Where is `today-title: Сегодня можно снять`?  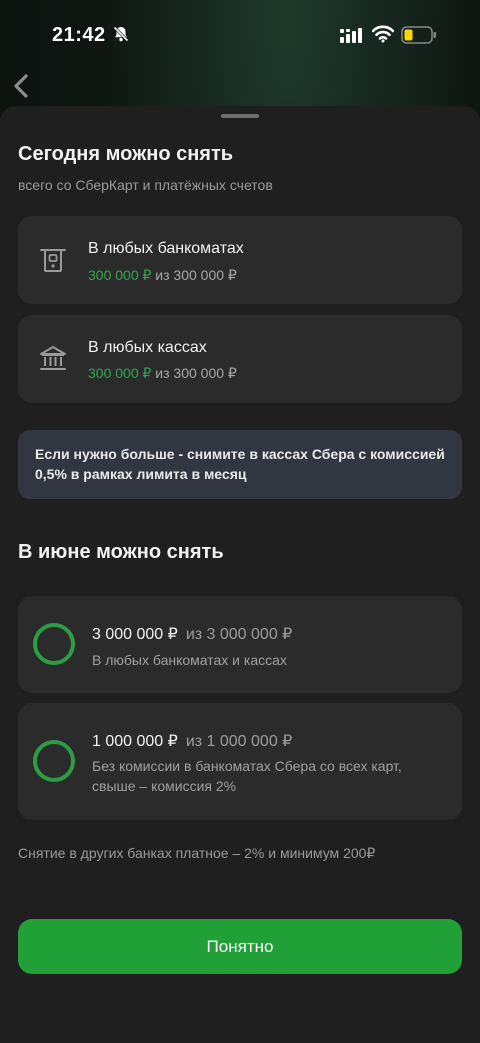
today-title: Сегодня можно снять is located at coordinates (126, 154).